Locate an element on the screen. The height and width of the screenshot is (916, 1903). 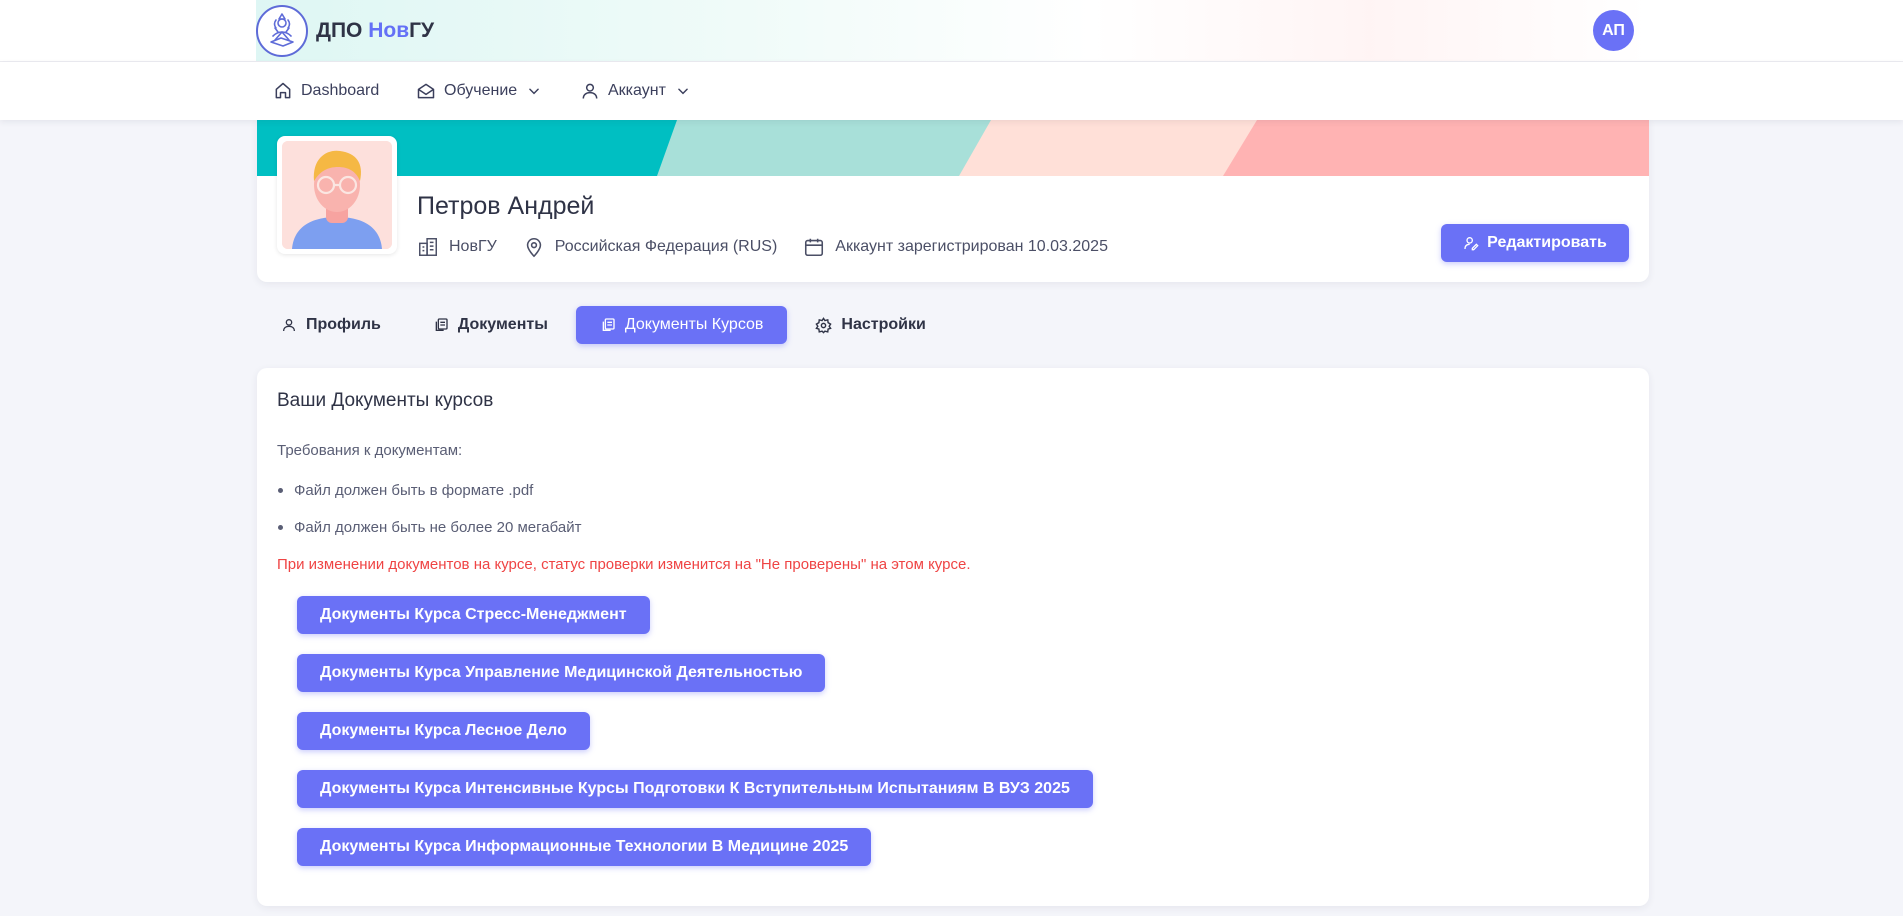
gear-icon is located at coordinates (824, 325).